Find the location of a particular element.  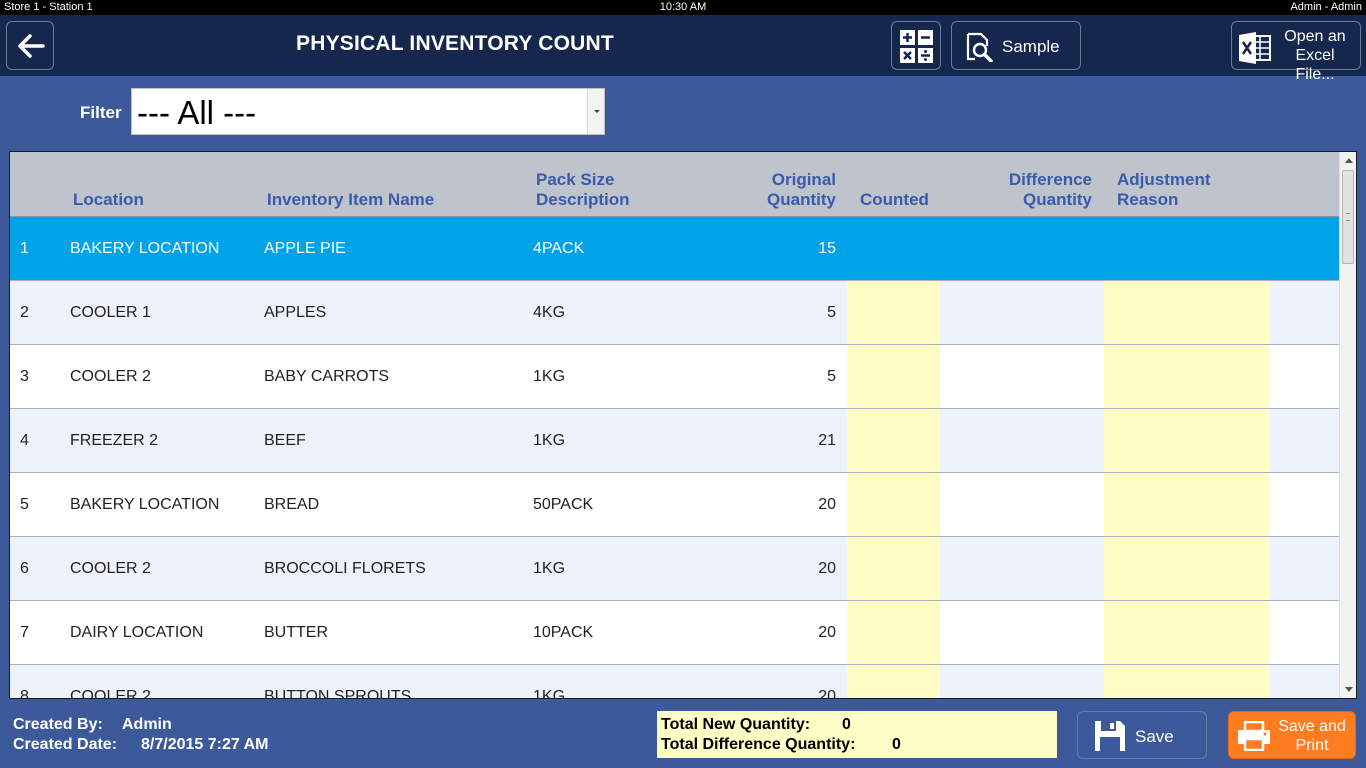

calculator-icon is located at coordinates (916, 46).